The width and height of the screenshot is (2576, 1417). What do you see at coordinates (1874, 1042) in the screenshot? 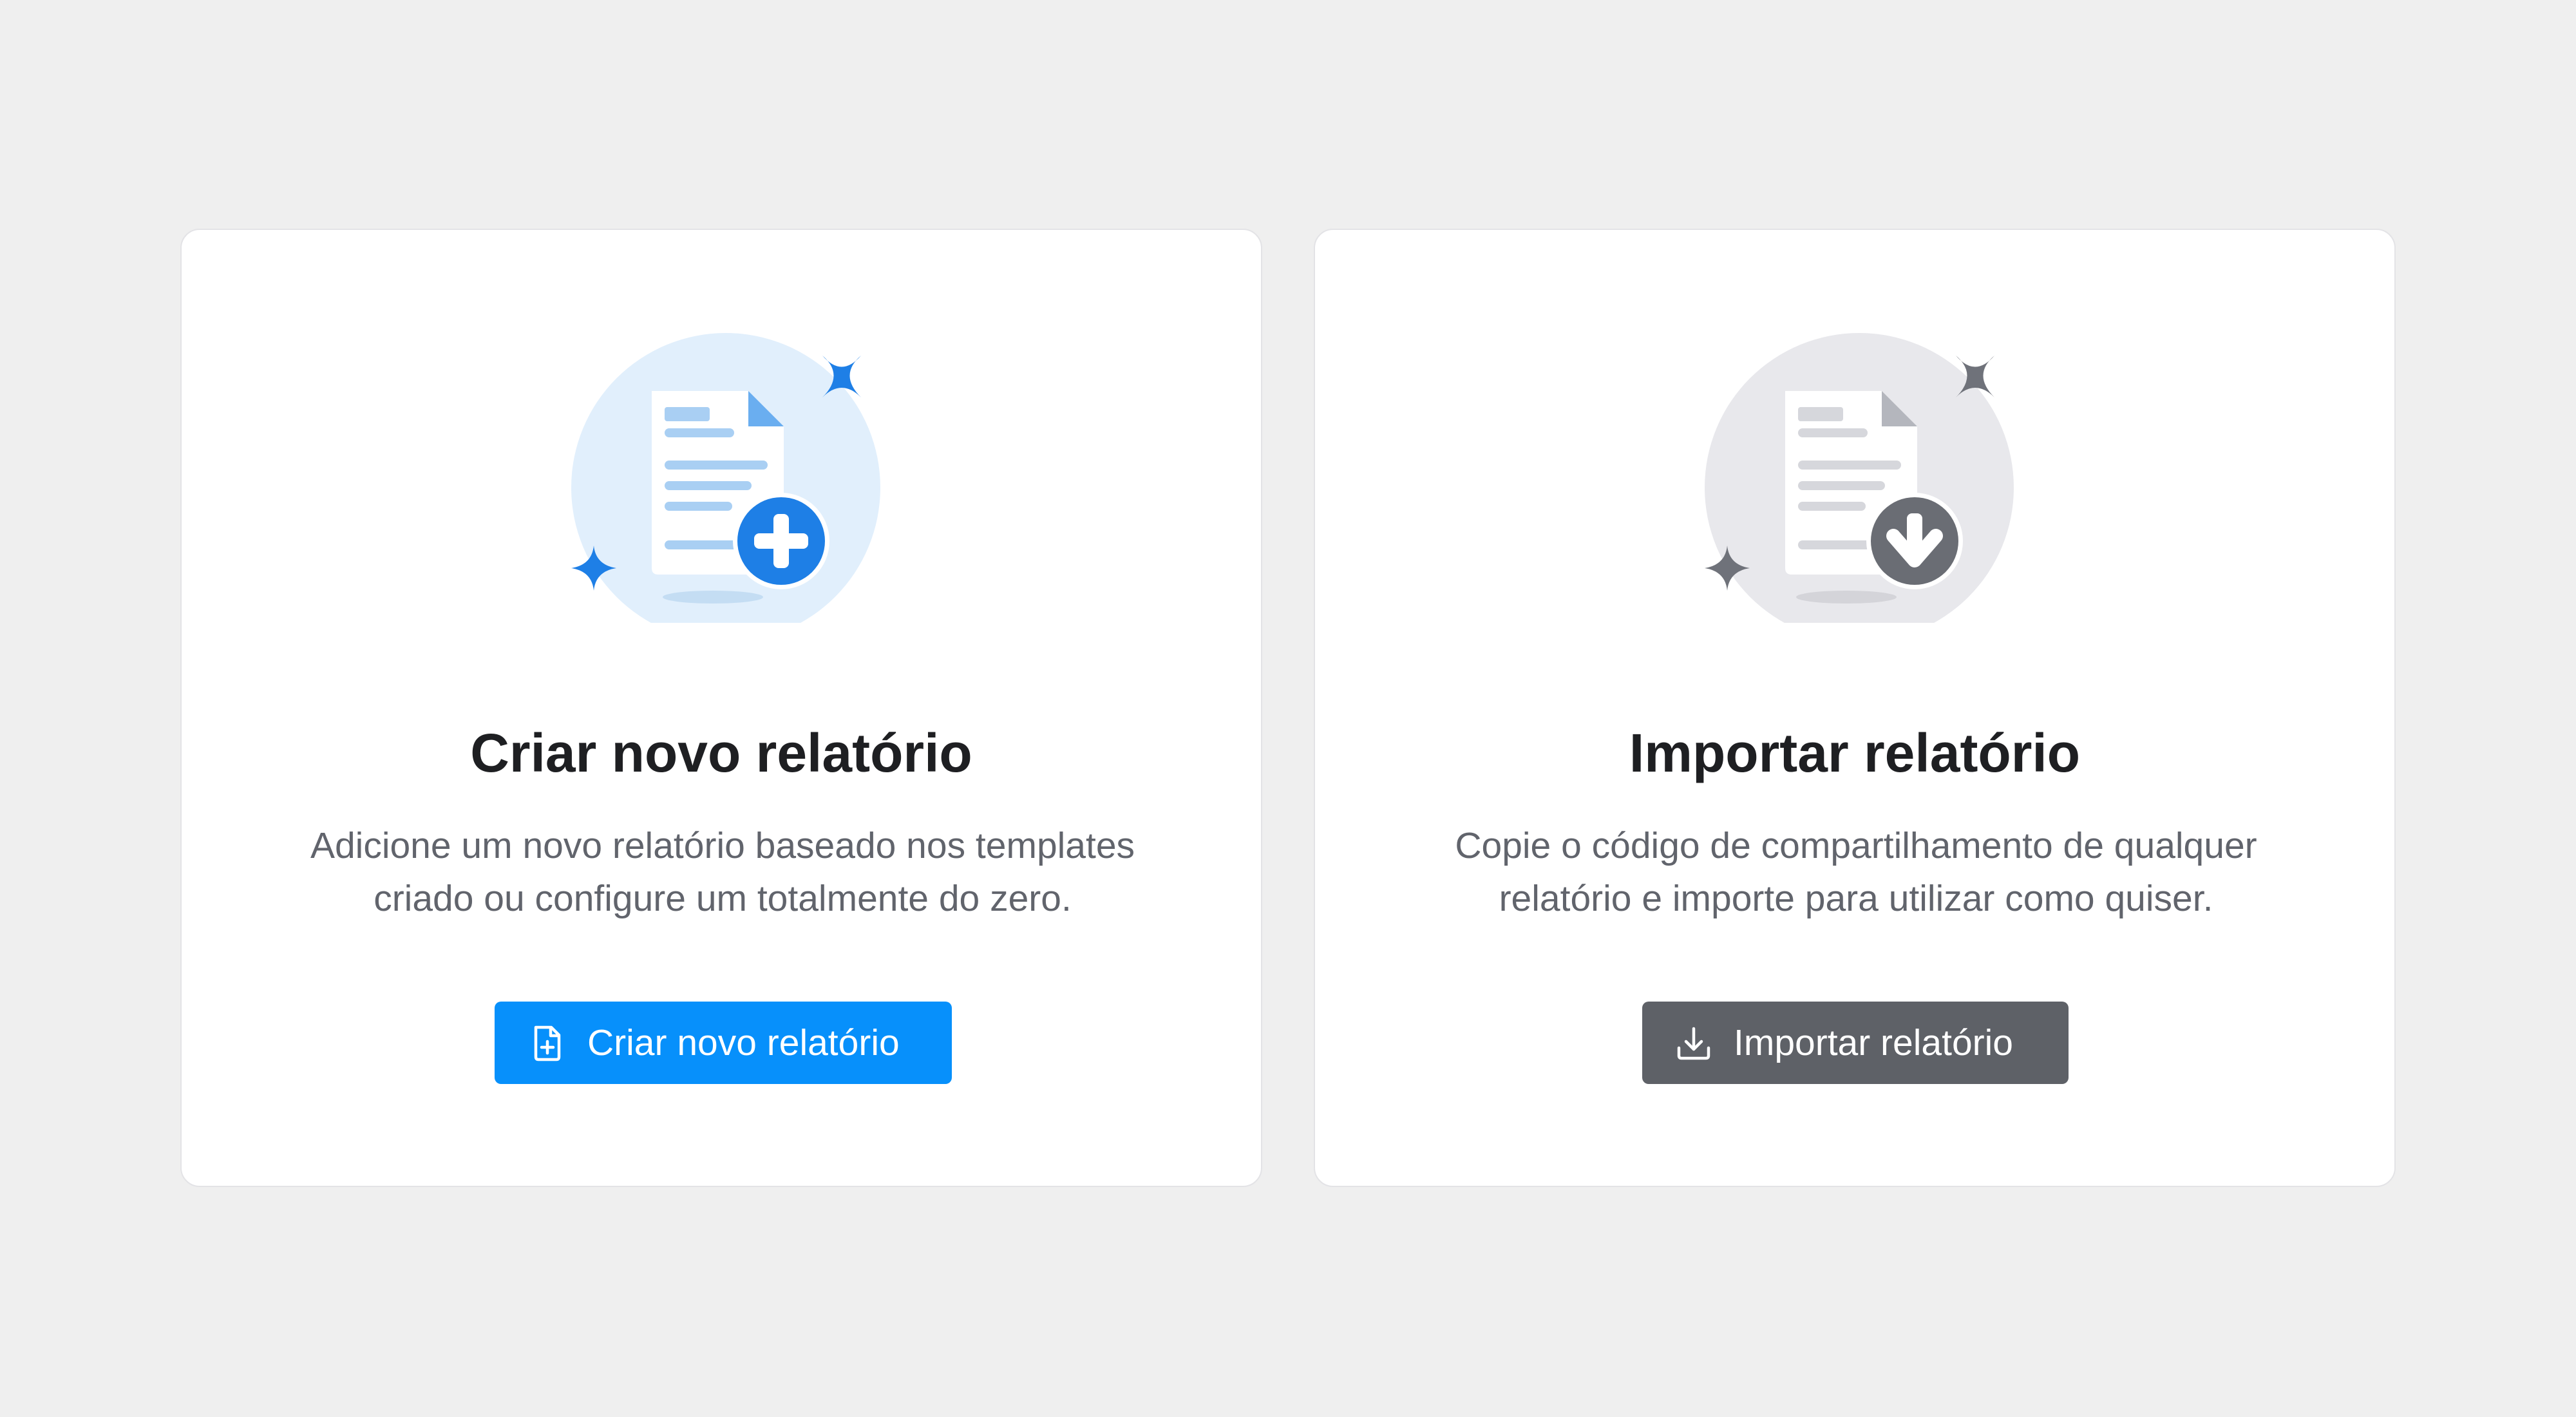
I see `import-report-button-label: Importar relatório` at bounding box center [1874, 1042].